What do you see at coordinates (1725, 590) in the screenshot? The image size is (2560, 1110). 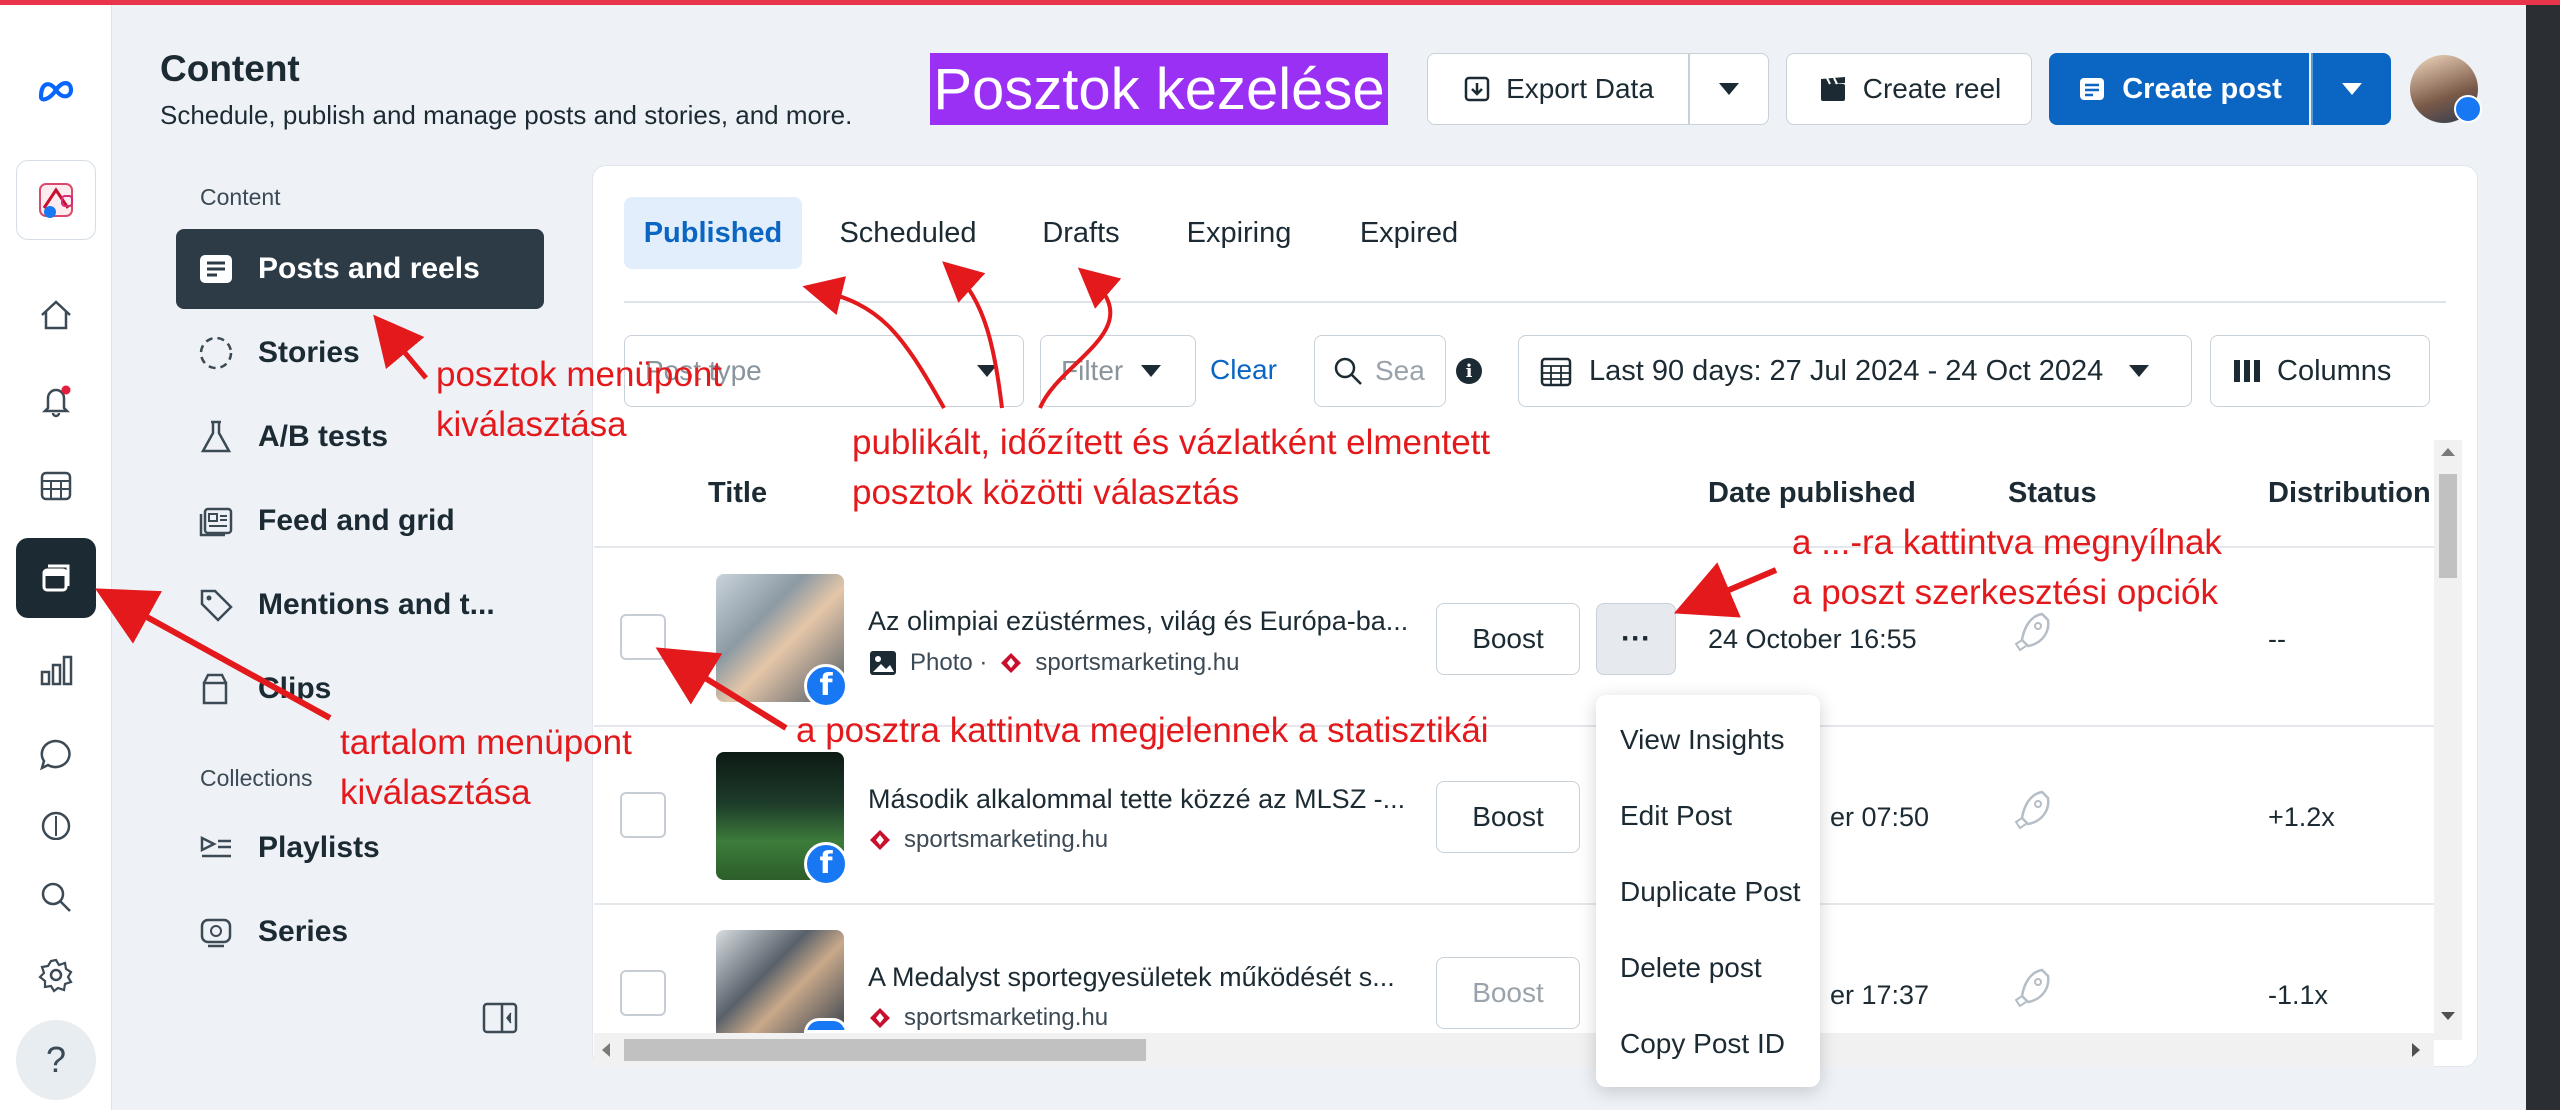 I see `arrow-more-options` at bounding box center [1725, 590].